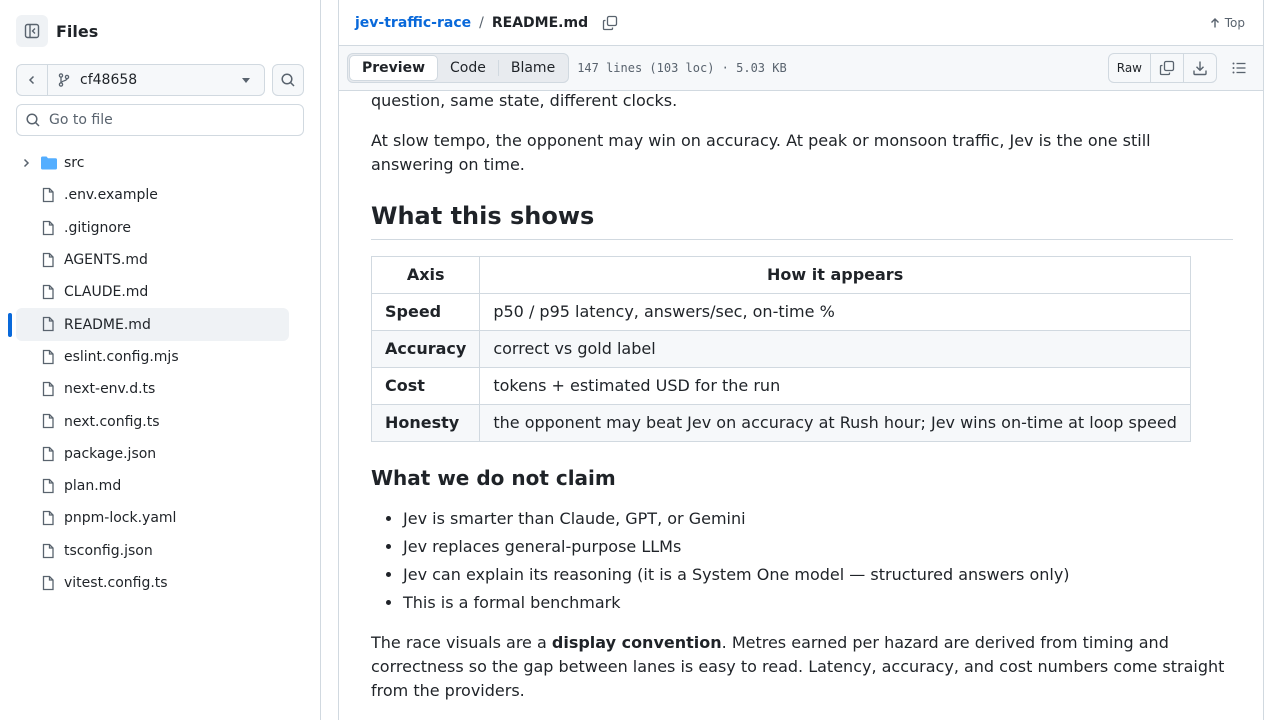 This screenshot has height=720, width=1280. Describe the element at coordinates (533, 68) in the screenshot. I see `tab-blame: Blame` at that location.